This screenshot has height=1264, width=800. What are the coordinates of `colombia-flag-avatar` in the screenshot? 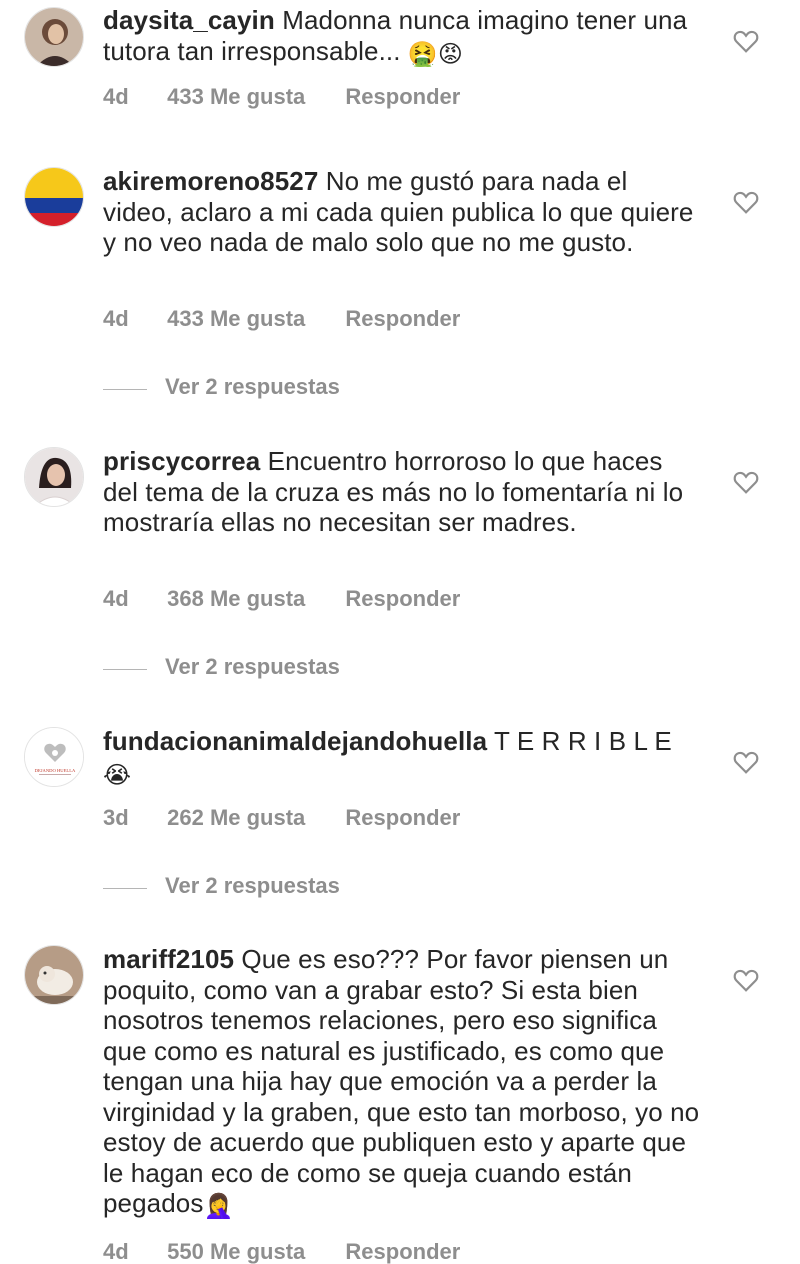 It's located at (54, 197).